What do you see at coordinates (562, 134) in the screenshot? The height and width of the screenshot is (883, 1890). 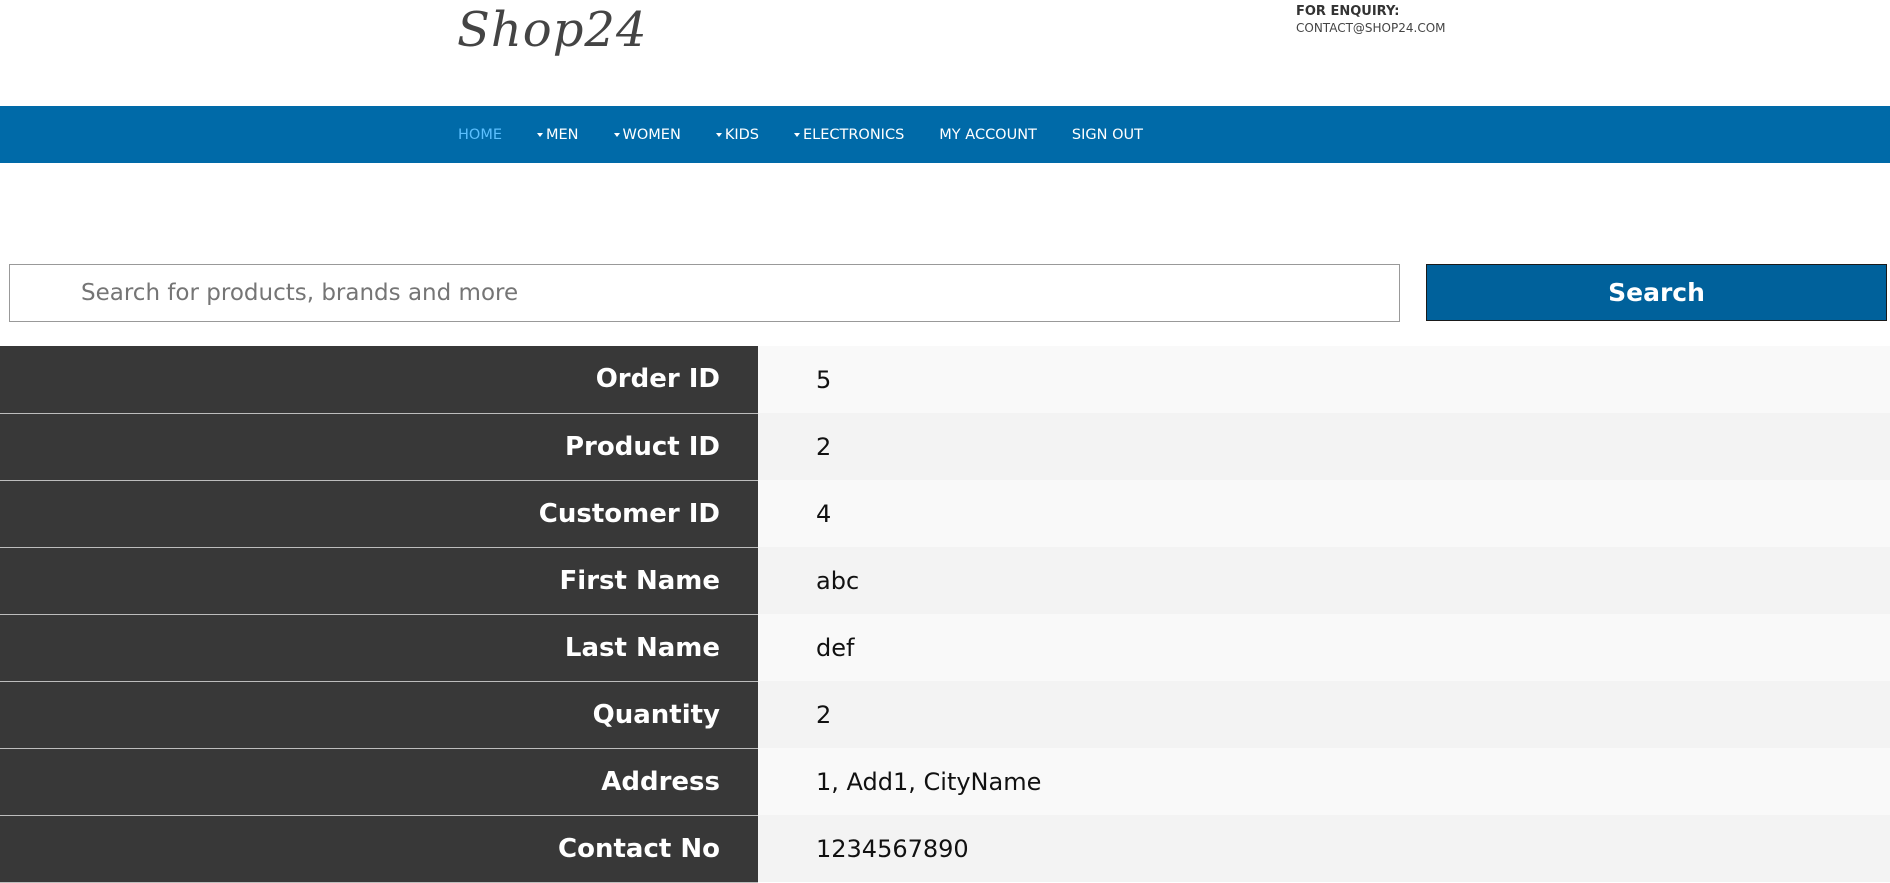 I see `nav-men-label: MEN` at bounding box center [562, 134].